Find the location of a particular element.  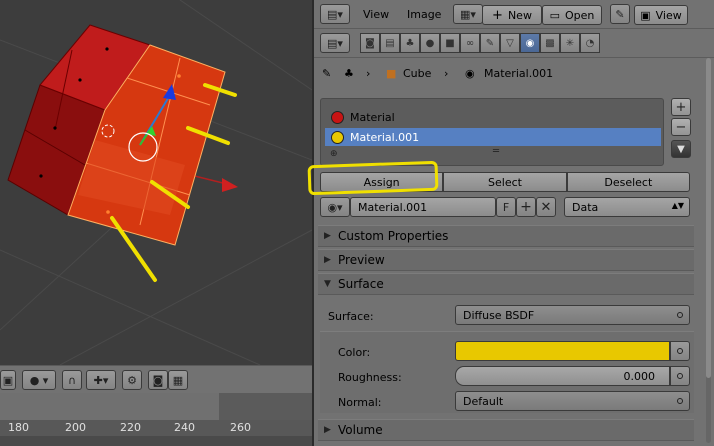

render-layers-tab-icon: ▤ is located at coordinates (390, 43).